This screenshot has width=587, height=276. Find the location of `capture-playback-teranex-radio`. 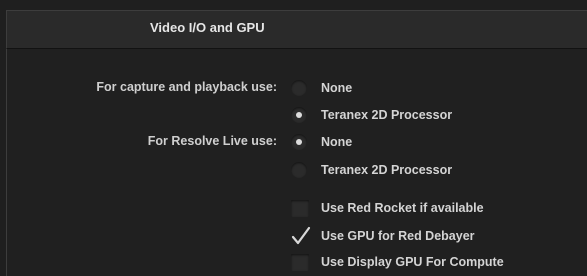

capture-playback-teranex-radio is located at coordinates (299, 115).